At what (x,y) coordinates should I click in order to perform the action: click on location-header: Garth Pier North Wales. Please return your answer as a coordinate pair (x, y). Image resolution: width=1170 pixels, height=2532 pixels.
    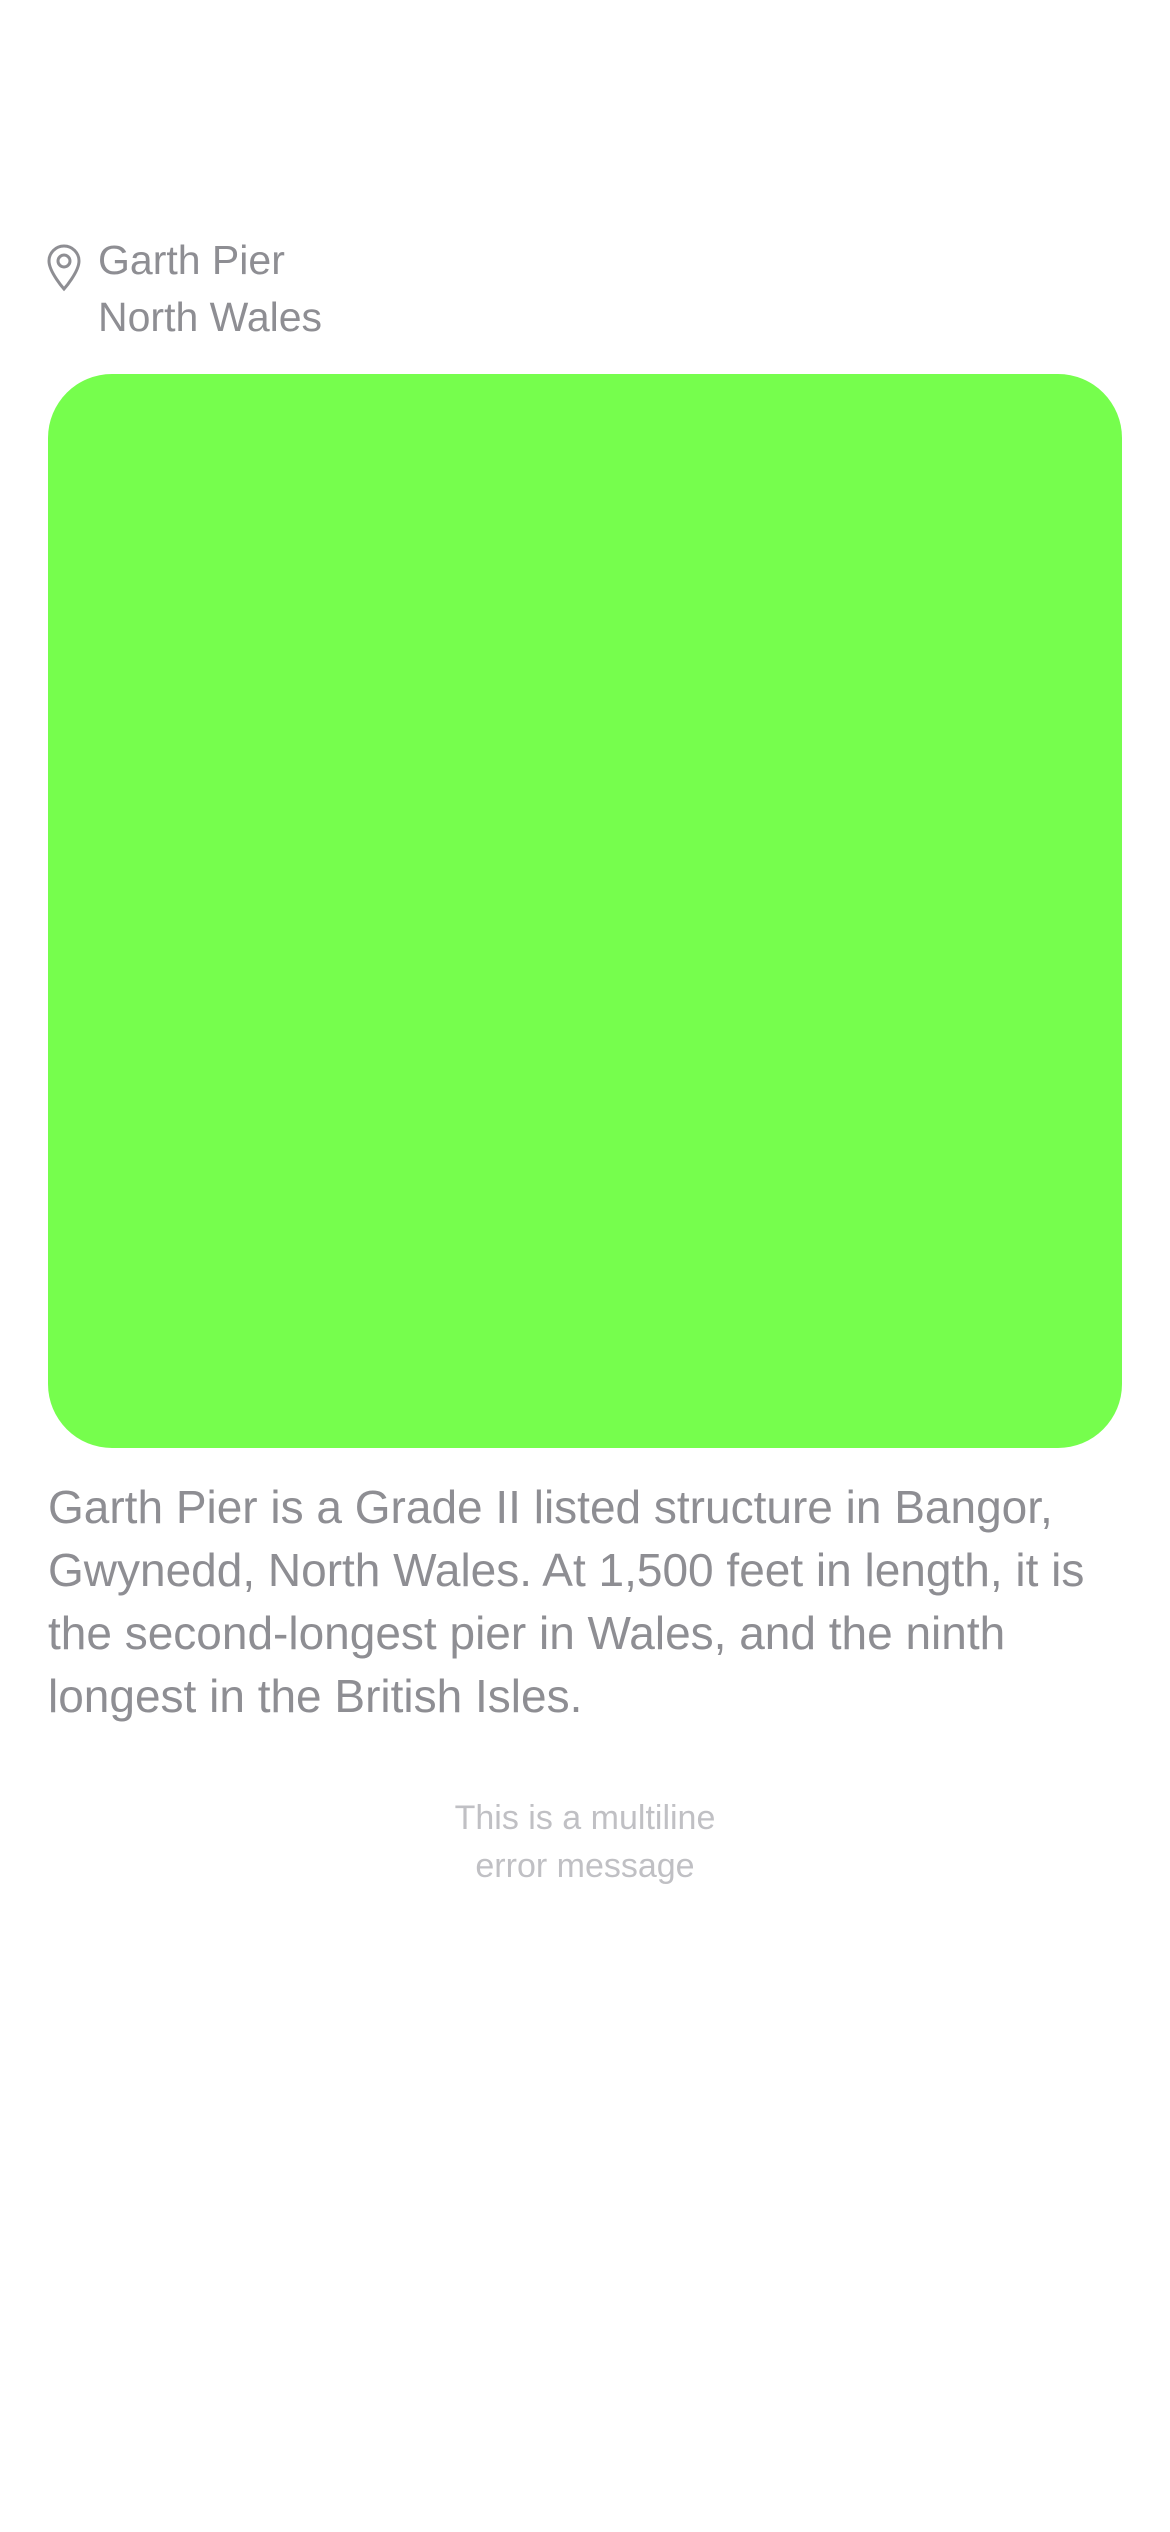
    Looking at the image, I should click on (183, 289).